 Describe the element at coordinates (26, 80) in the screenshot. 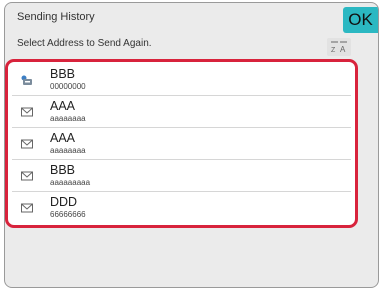

I see `fax-icon` at that location.